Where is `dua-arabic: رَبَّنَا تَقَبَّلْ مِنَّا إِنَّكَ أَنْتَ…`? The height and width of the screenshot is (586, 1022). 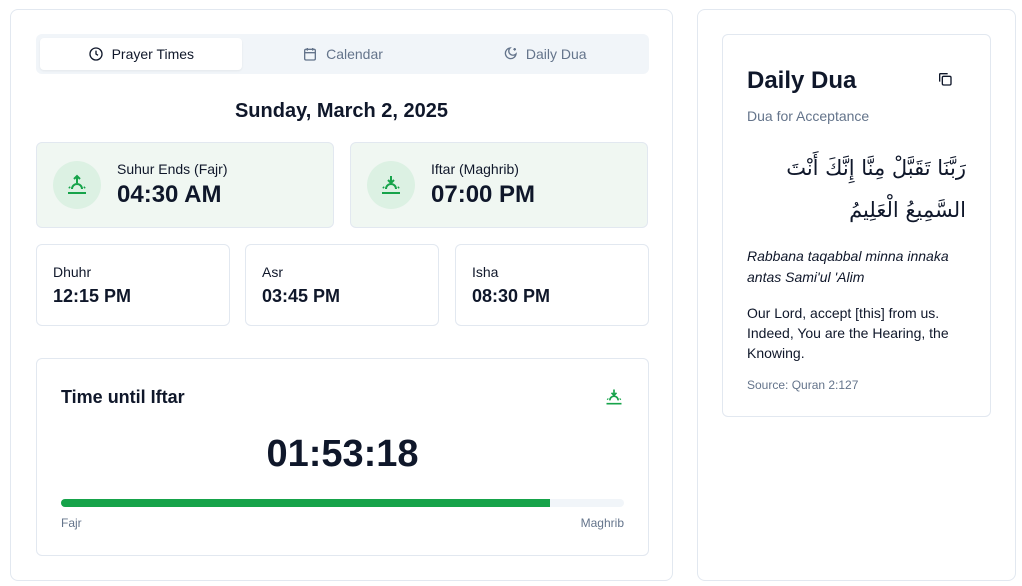
dua-arabic: رَبَّنَا تَقَبَّلْ مِنَّا إِنَّكَ أَنْتَ… is located at coordinates (876, 189).